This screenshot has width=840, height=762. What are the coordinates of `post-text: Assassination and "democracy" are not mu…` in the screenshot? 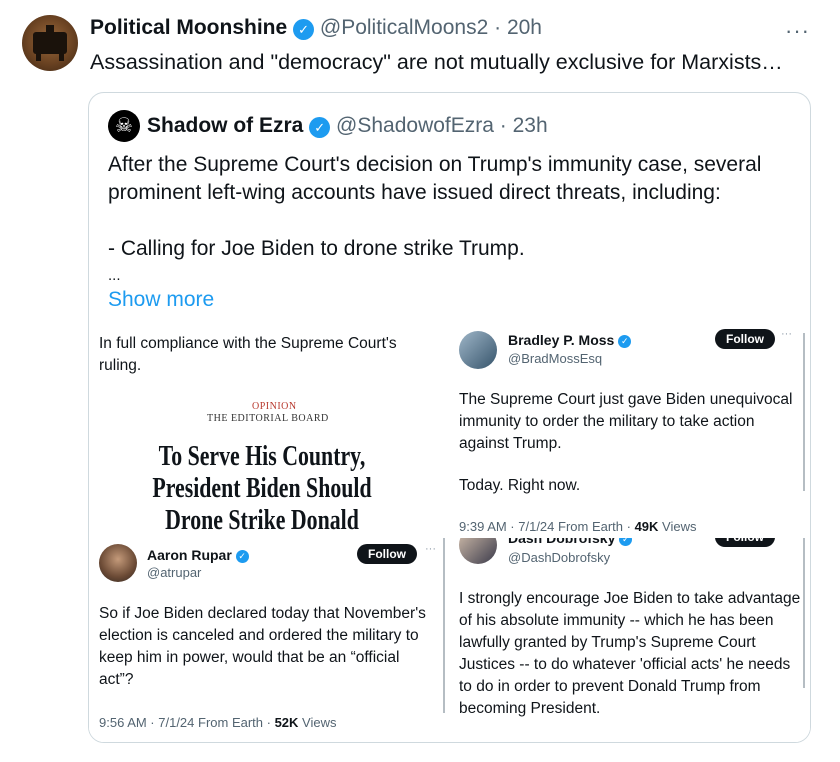 It's located at (436, 62).